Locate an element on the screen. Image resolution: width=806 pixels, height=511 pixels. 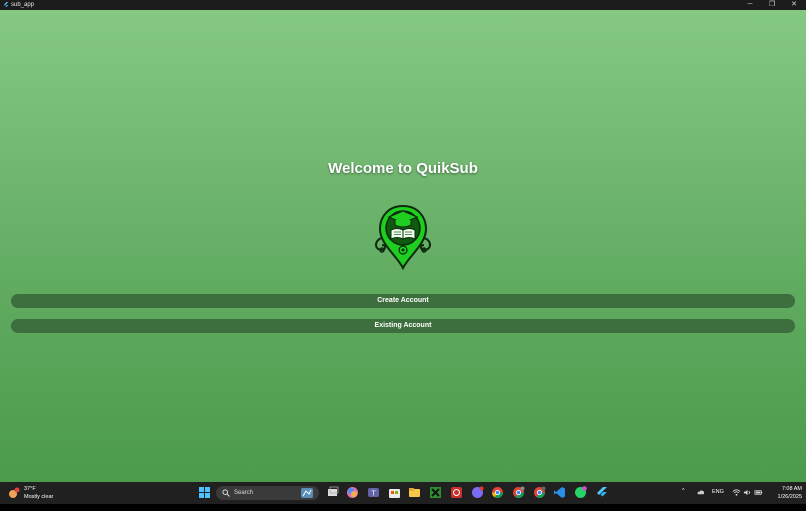
weather-condition: Mostly clear is located at coordinates (39, 497).